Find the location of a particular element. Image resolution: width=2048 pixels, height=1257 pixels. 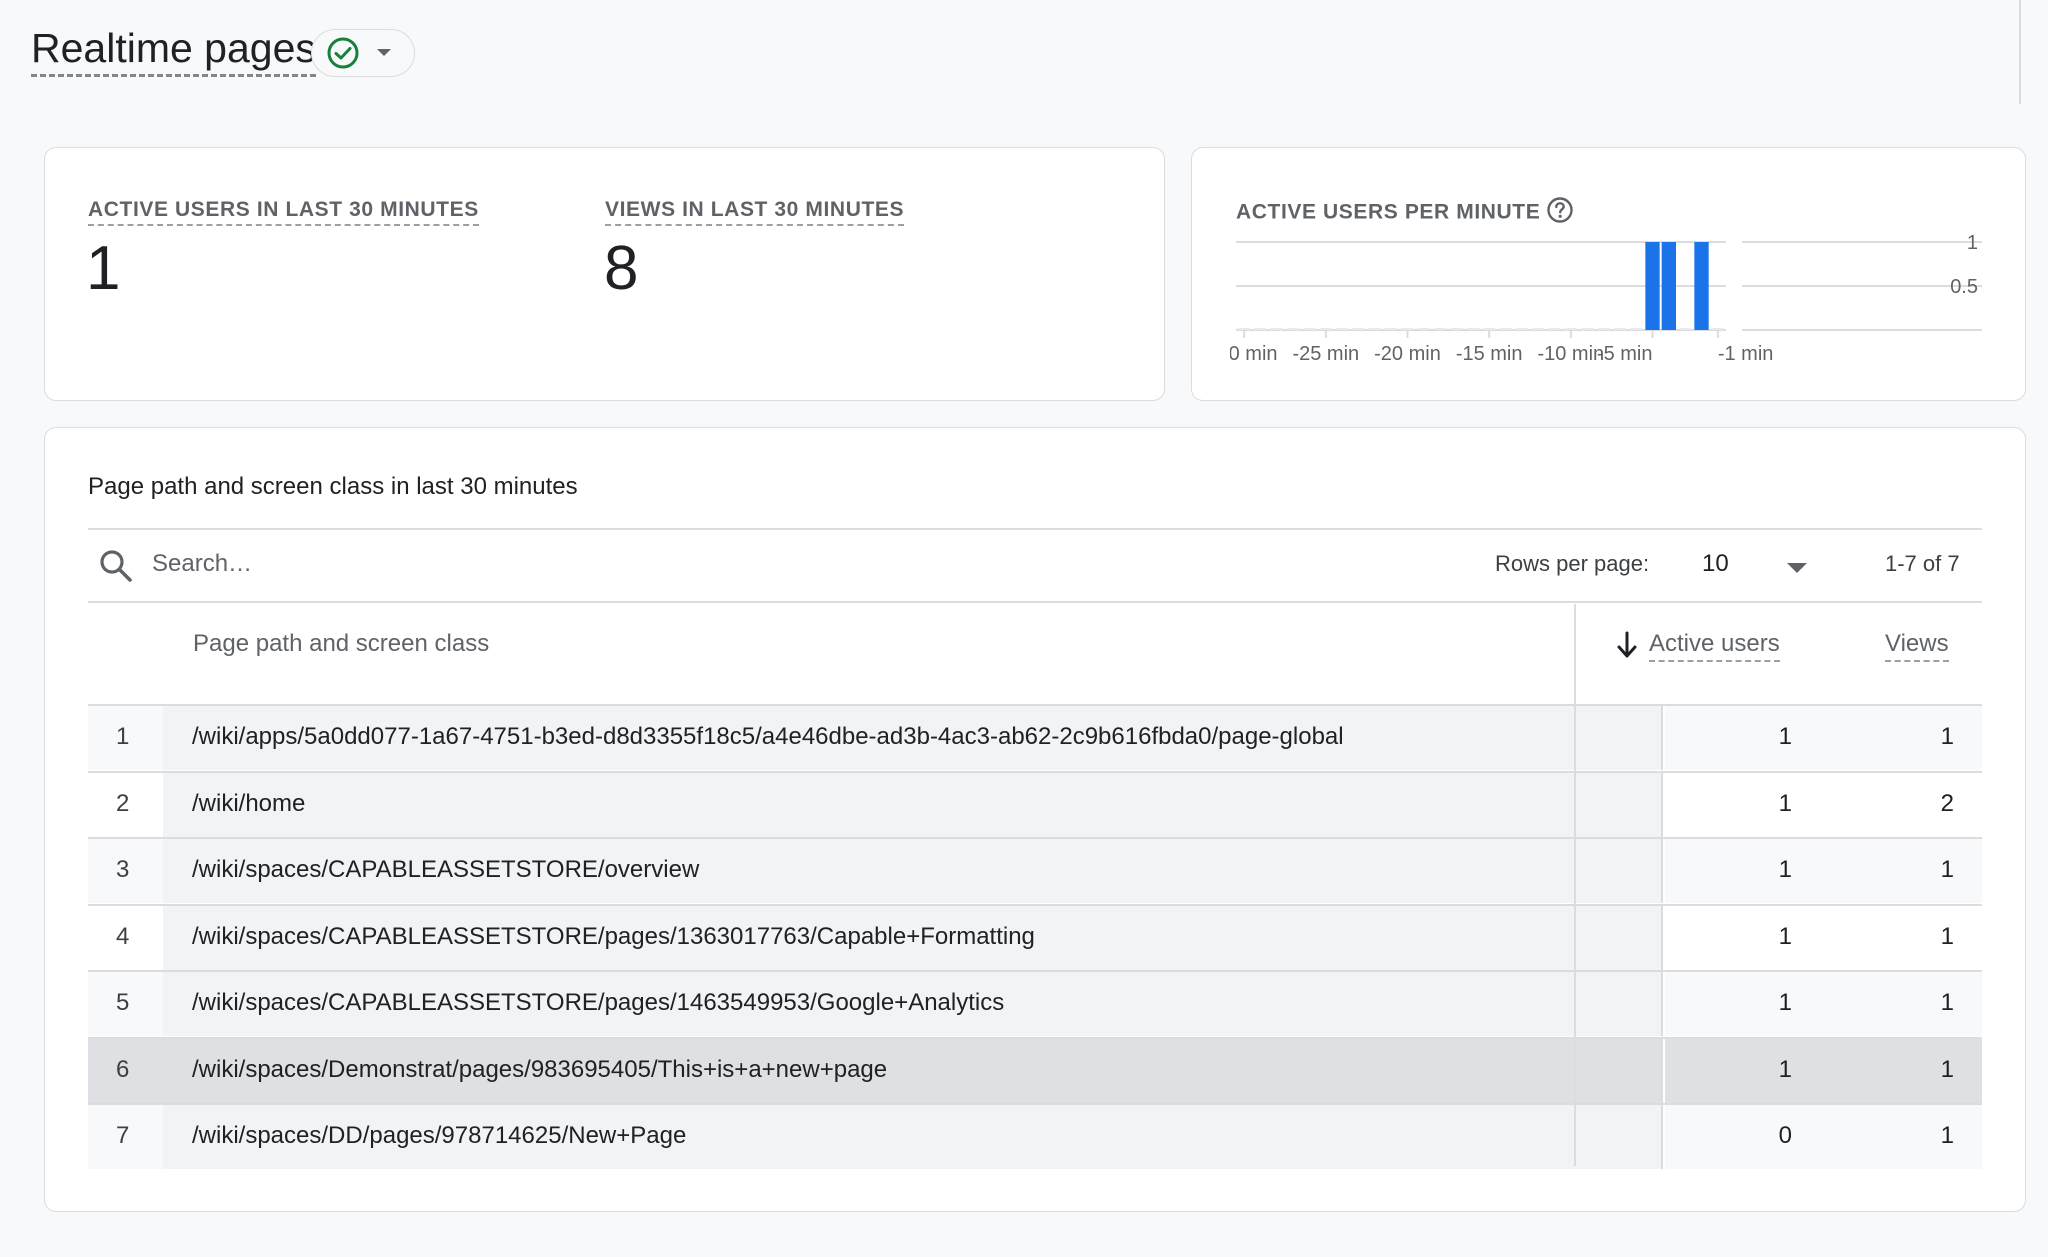

chart-x-tick-label: -15 min is located at coordinates (1489, 354).